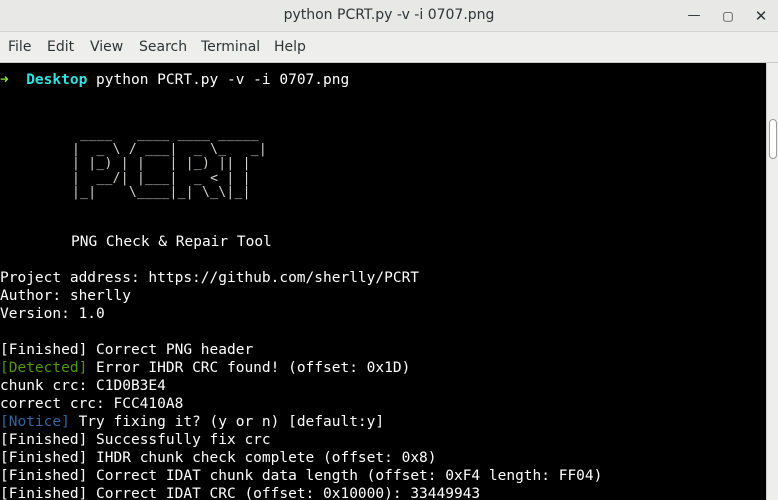  I want to click on scrollbar-thumb, so click(773, 139).